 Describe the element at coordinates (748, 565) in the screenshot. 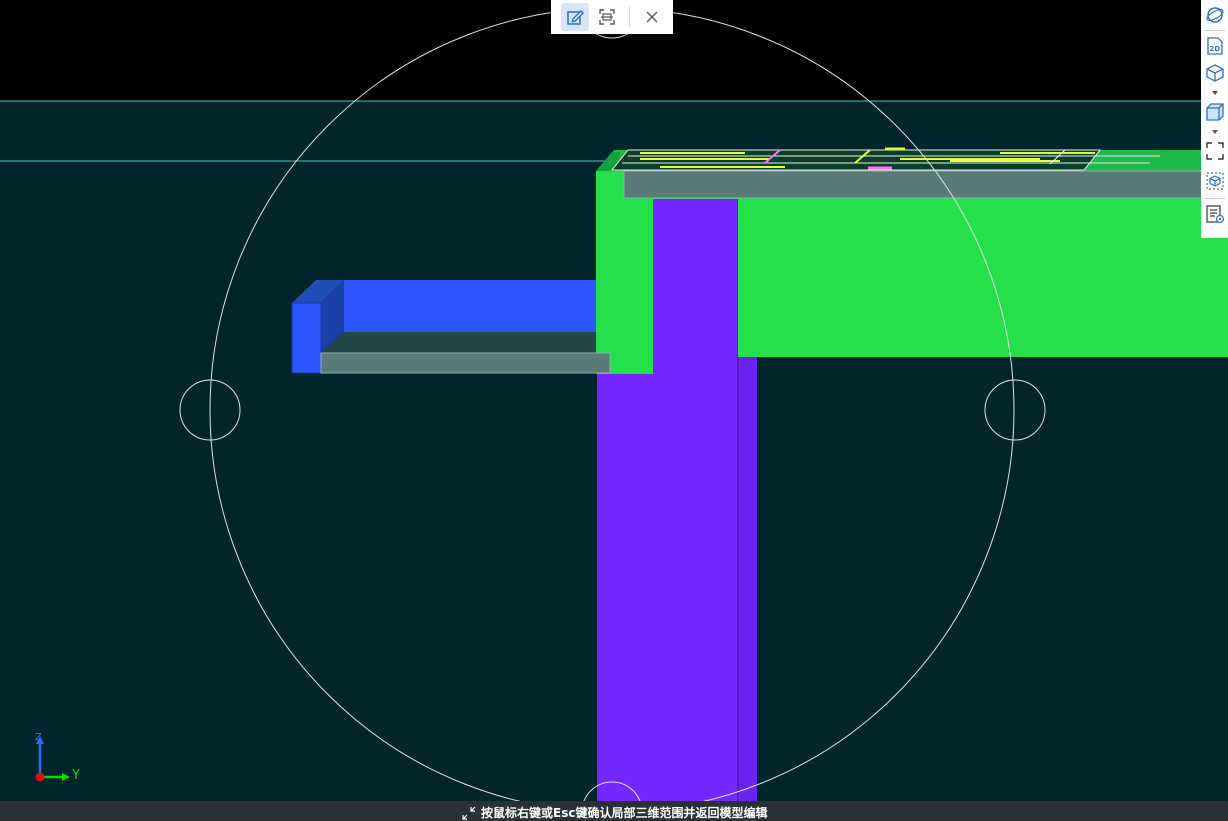

I see `column-side` at that location.